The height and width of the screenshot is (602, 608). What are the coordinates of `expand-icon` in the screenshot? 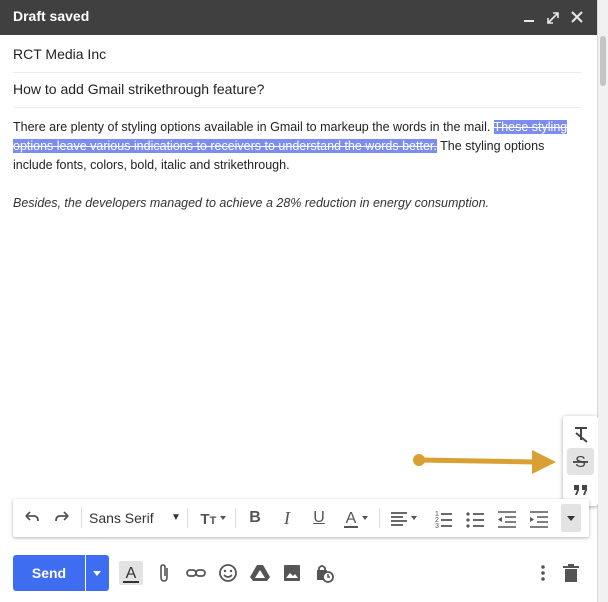 It's located at (553, 17).